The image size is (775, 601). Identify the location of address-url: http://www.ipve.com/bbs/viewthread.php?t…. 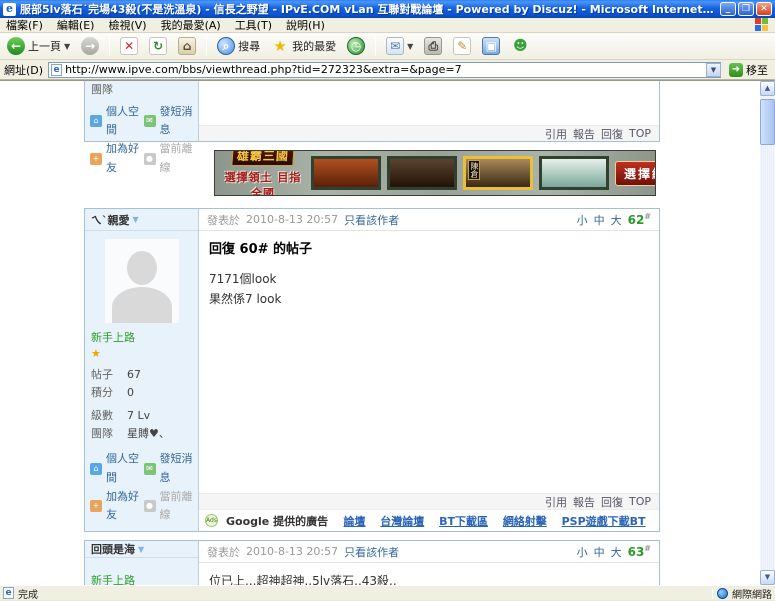
(263, 69).